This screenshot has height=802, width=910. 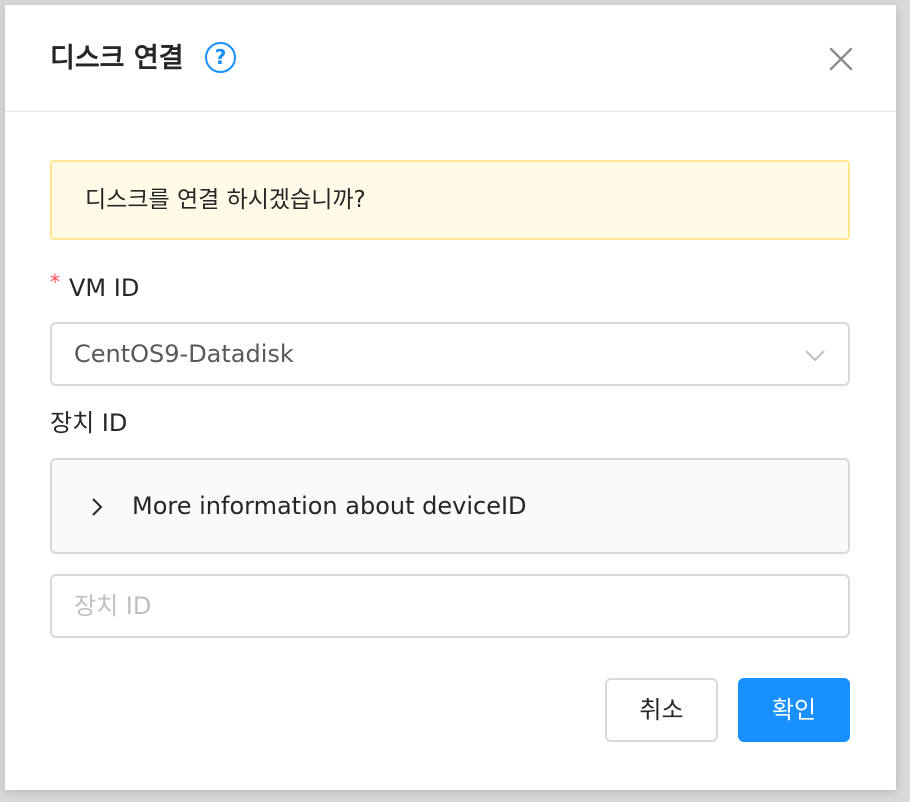 I want to click on vm-id-selected-value: CentOS9-Datadisk, so click(x=184, y=354).